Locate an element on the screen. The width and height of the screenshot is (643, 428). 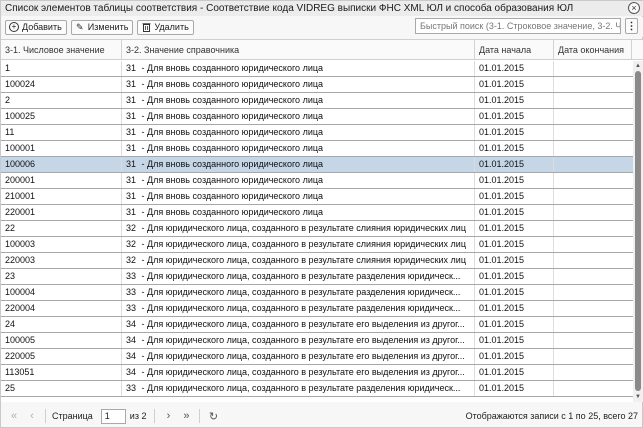
column-header-numeric-value: 3-1. Числовое значение is located at coordinates (61, 49).